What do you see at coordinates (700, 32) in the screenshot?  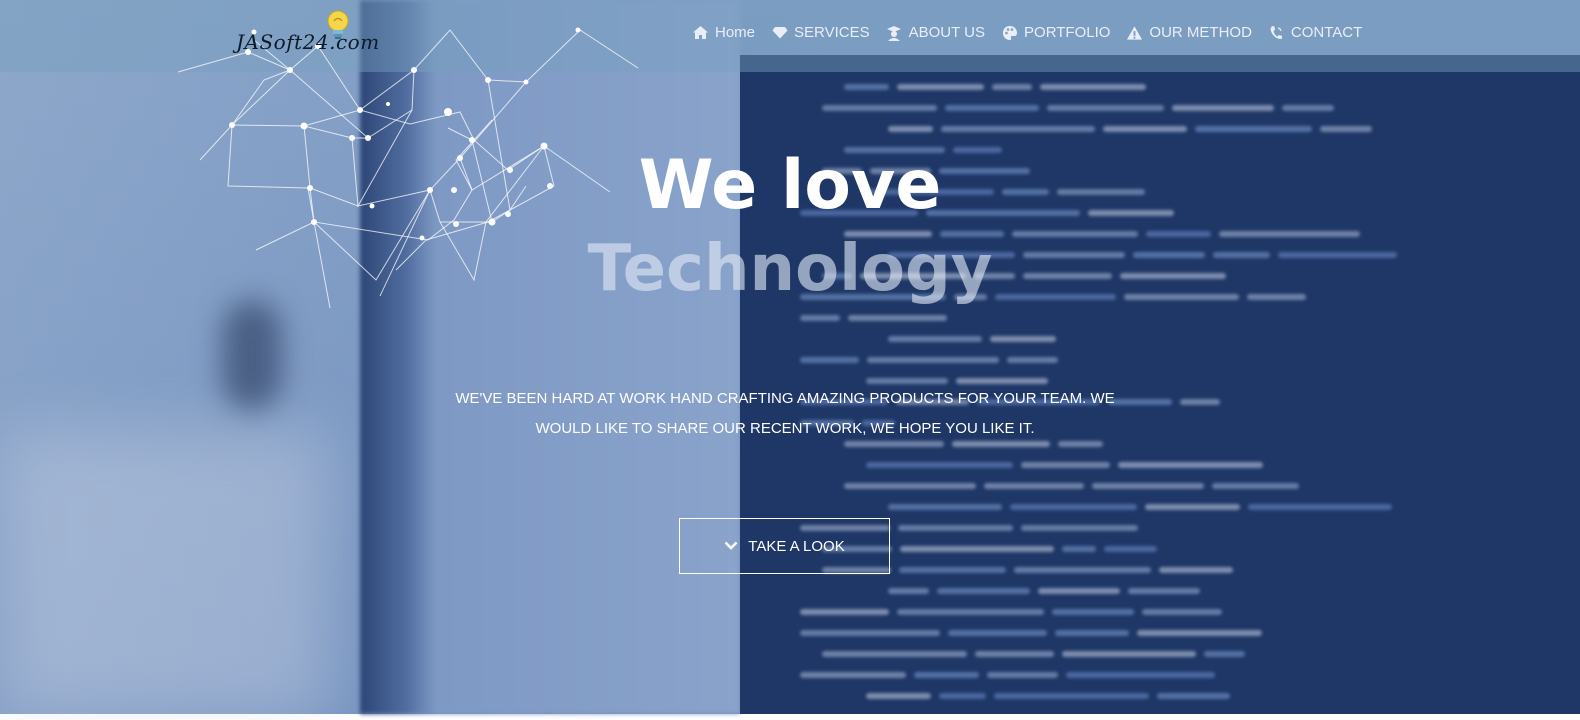 I see `home-icon` at bounding box center [700, 32].